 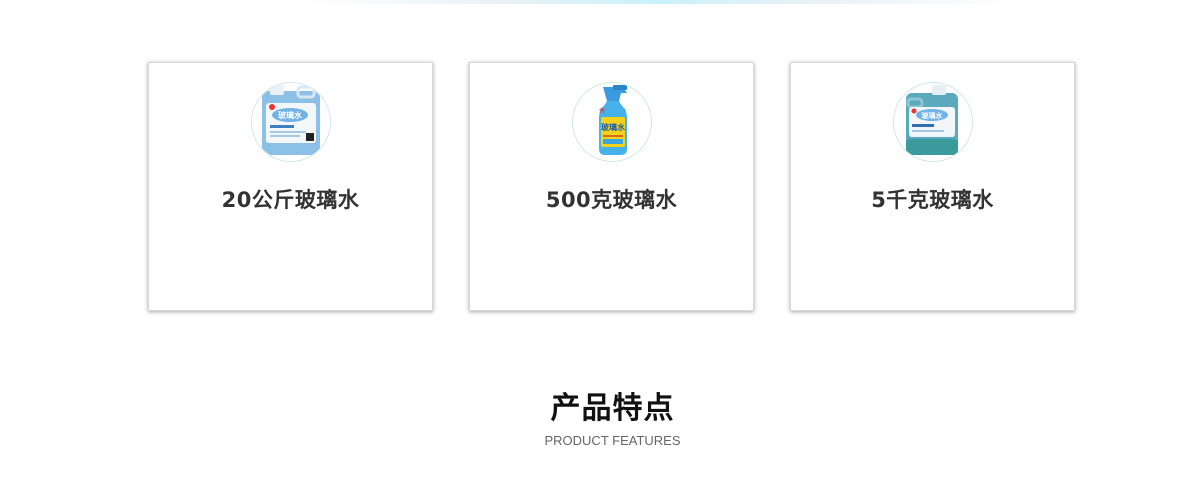 I want to click on spray-bottle-product-image: 玻璃水 秀, so click(x=612, y=122).